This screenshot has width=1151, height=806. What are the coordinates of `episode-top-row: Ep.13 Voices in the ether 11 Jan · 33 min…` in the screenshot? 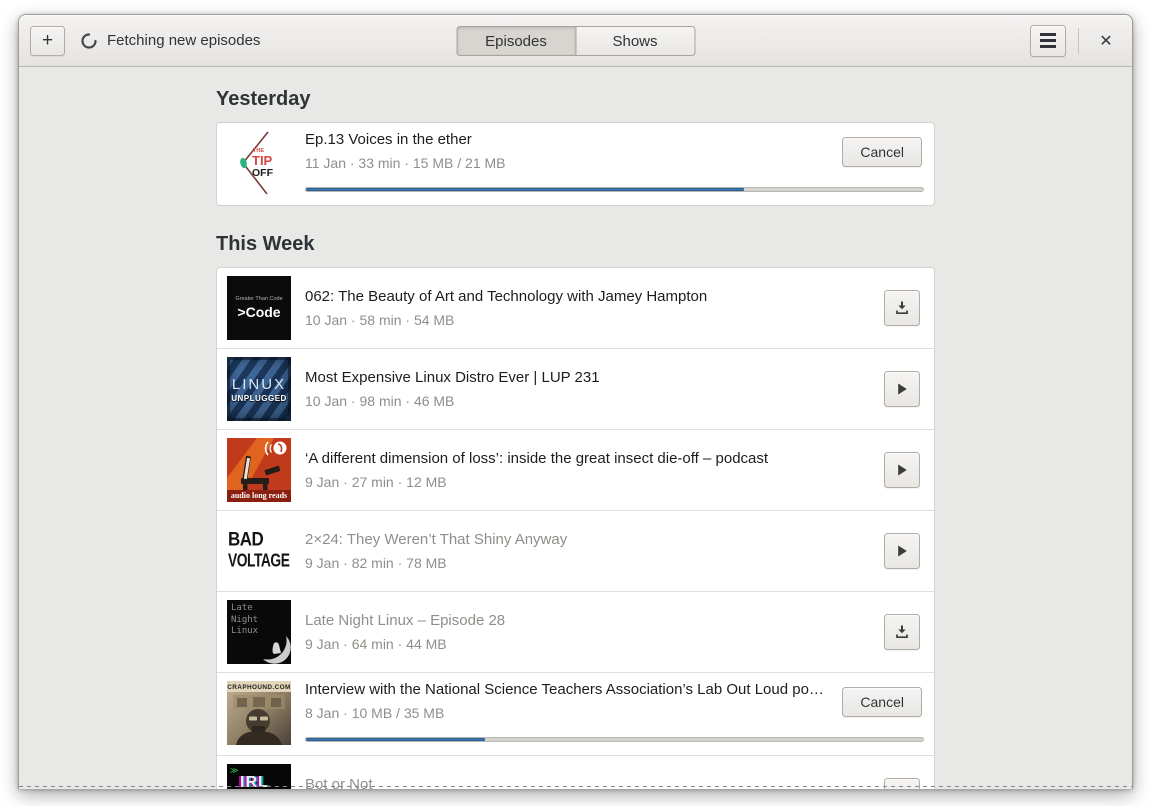 It's located at (614, 151).